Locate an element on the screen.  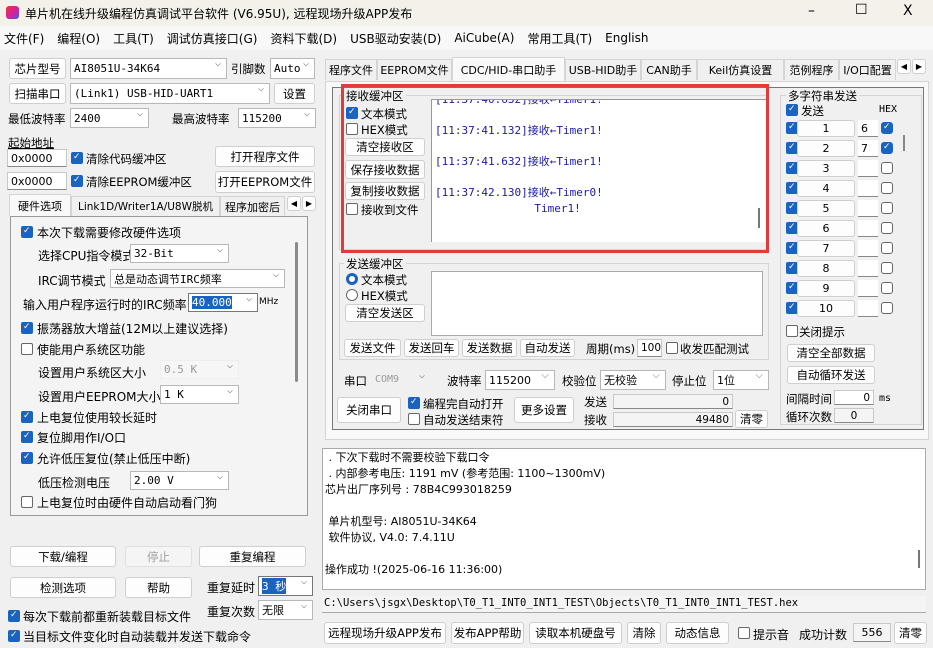
log-scrollbar is located at coordinates (919, 559).